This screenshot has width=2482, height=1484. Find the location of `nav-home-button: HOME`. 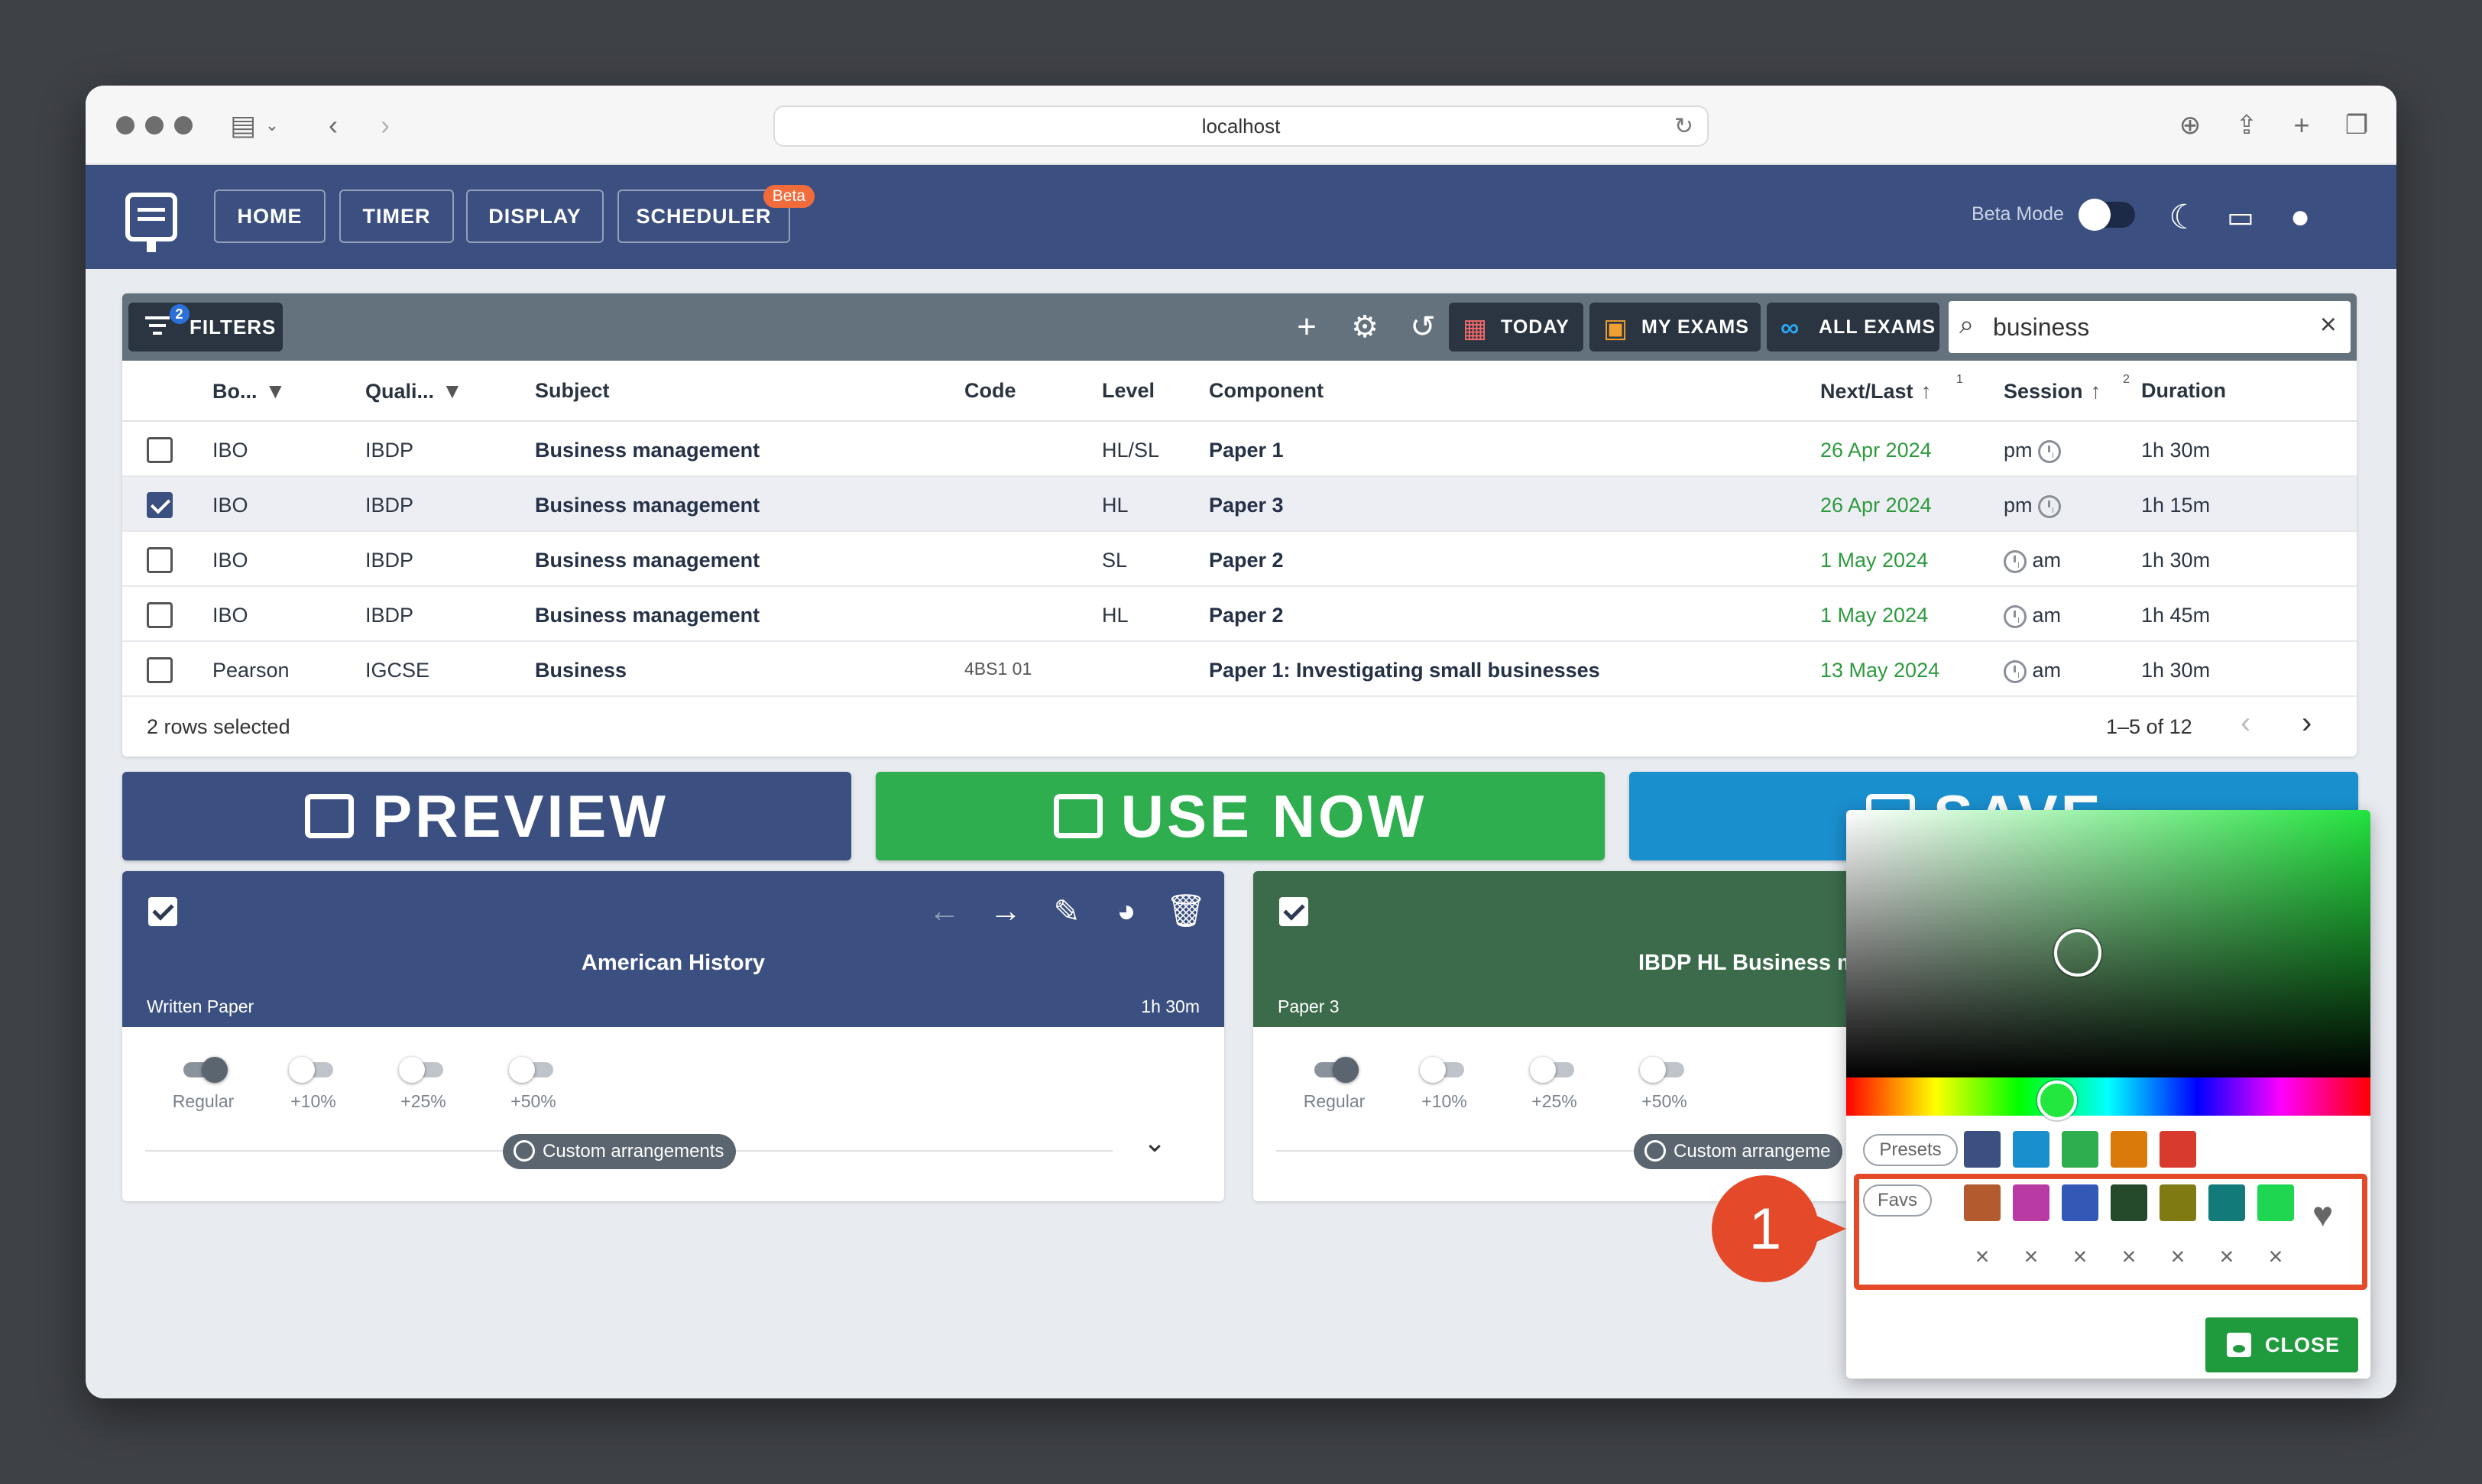

nav-home-button: HOME is located at coordinates (270, 216).